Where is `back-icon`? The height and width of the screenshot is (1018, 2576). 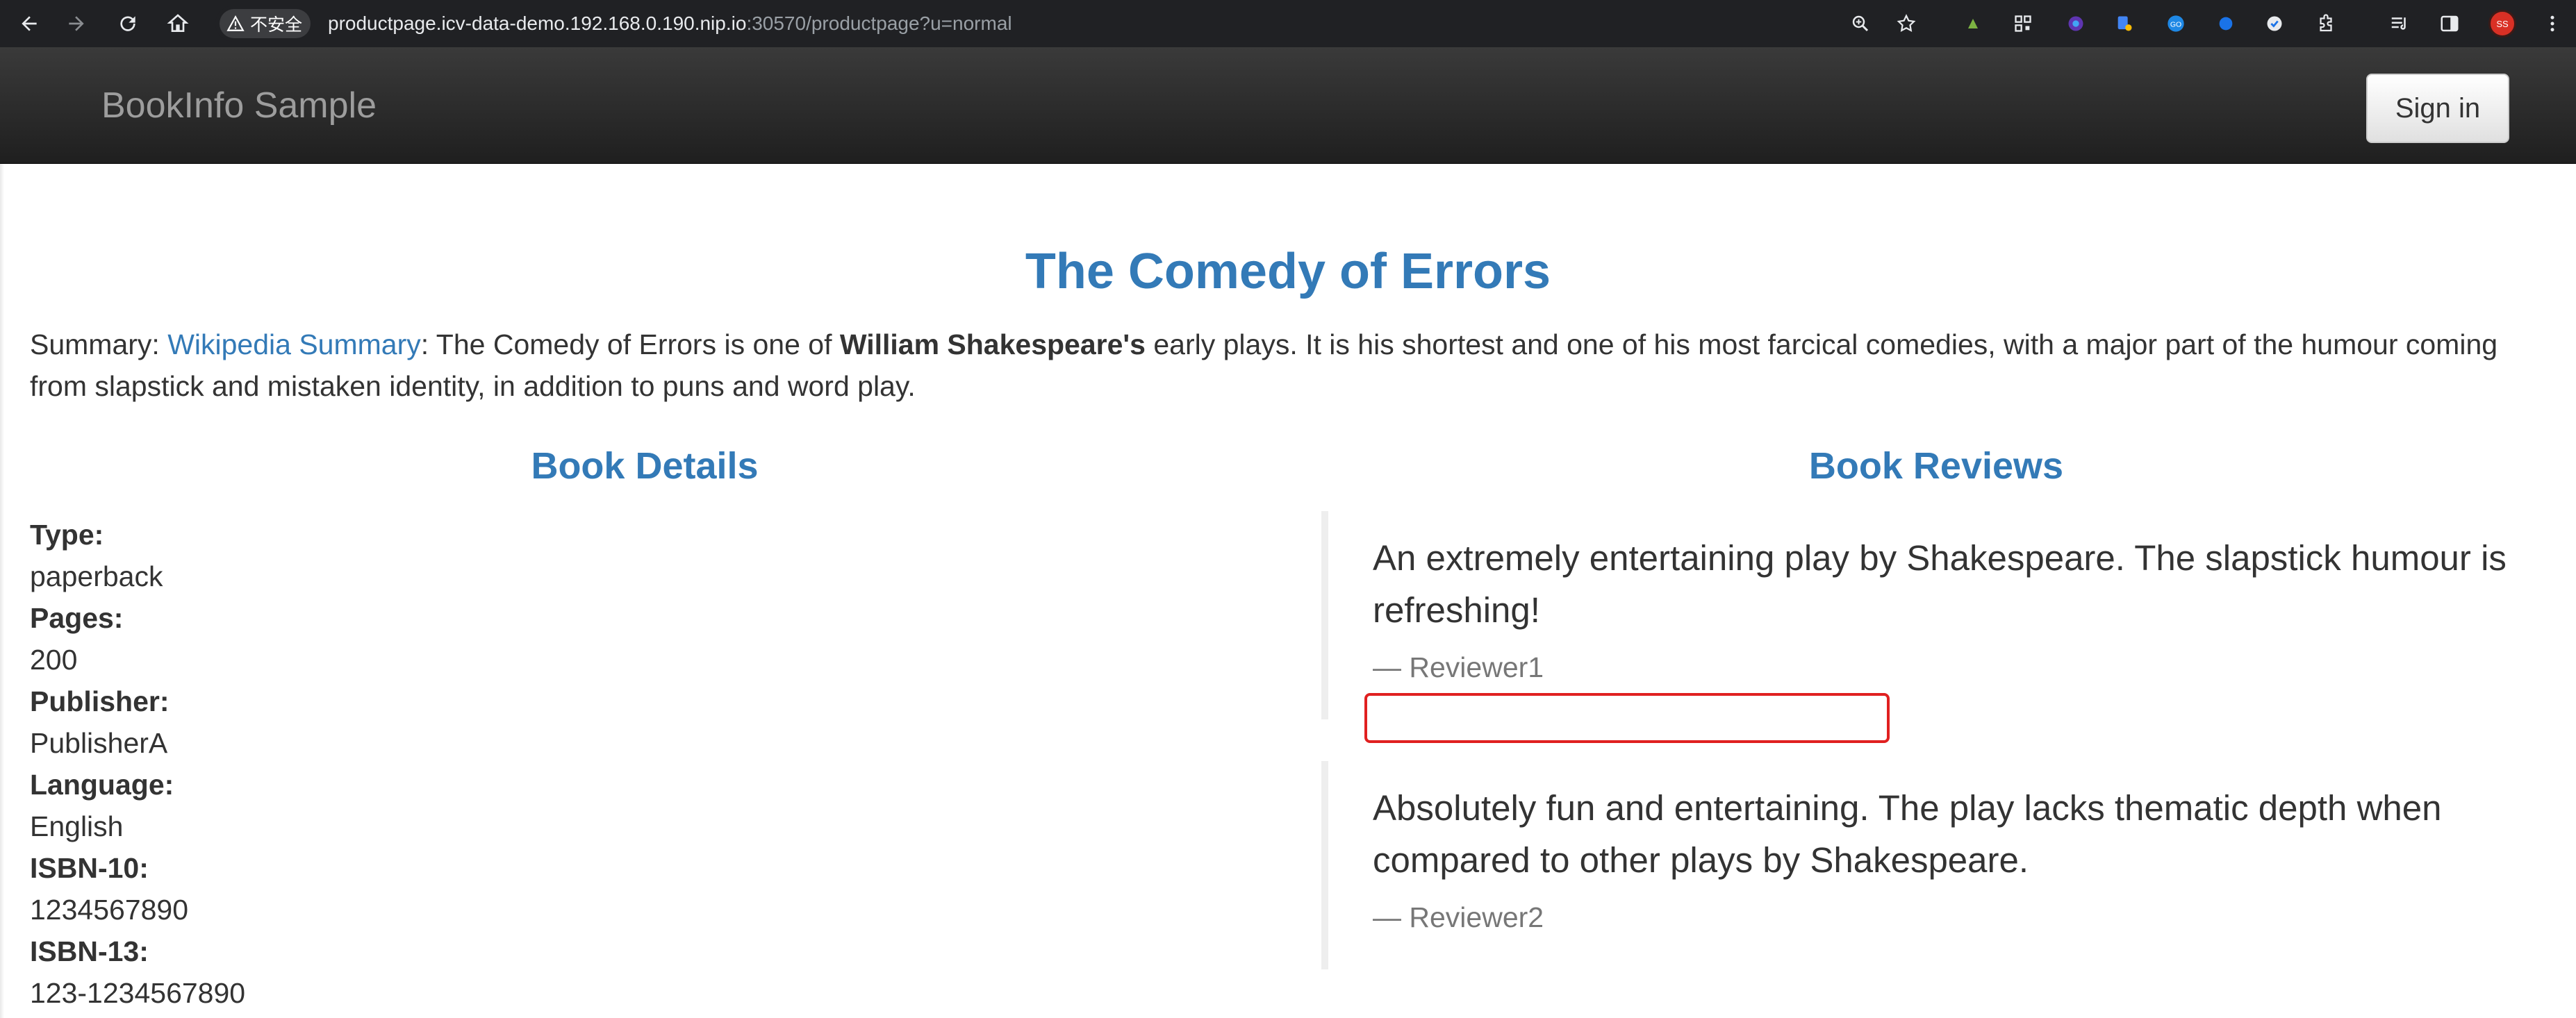 back-icon is located at coordinates (29, 23).